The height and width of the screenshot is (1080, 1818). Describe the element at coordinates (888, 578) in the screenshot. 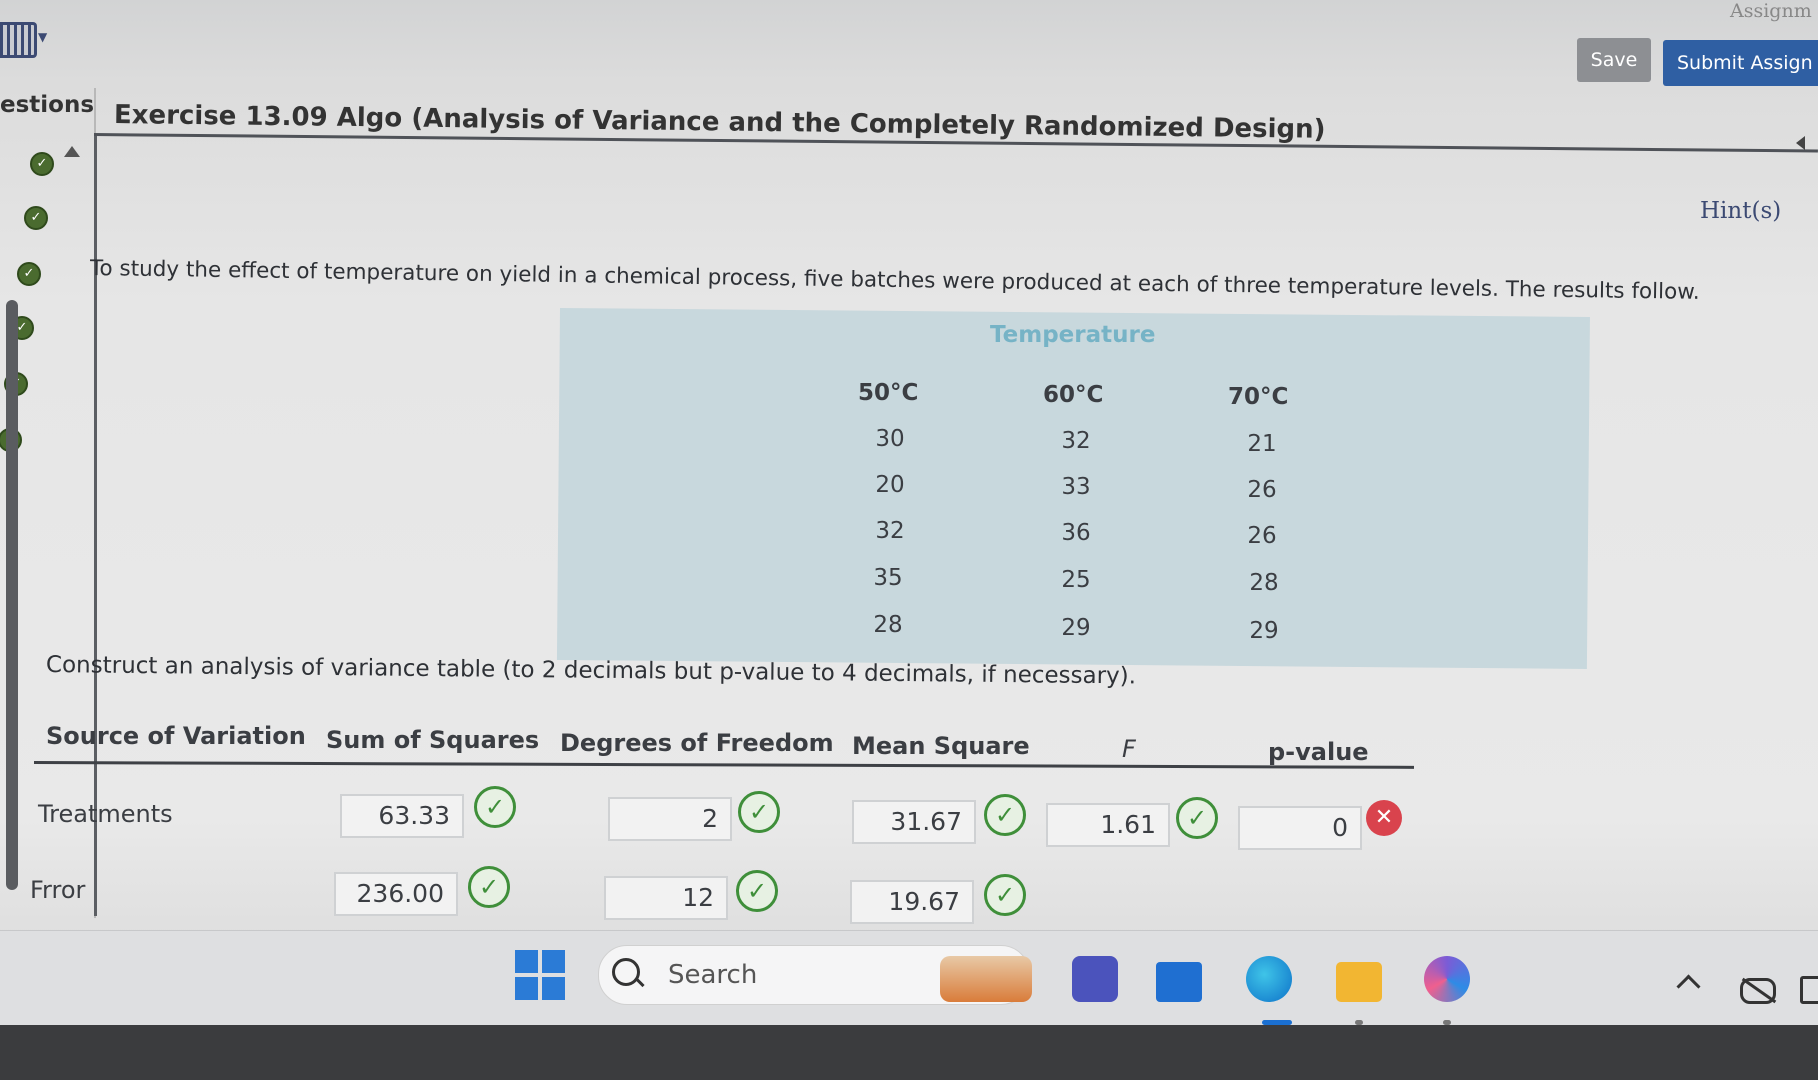

I see `data-cell: 35` at that location.